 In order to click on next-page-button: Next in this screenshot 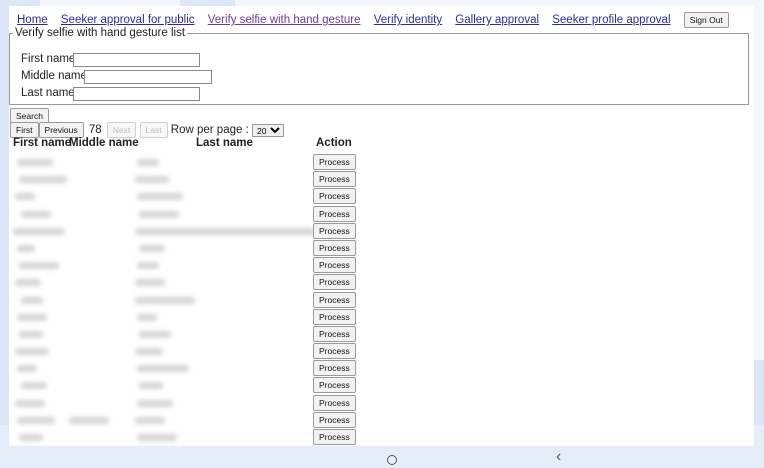, I will do `click(121, 130)`.